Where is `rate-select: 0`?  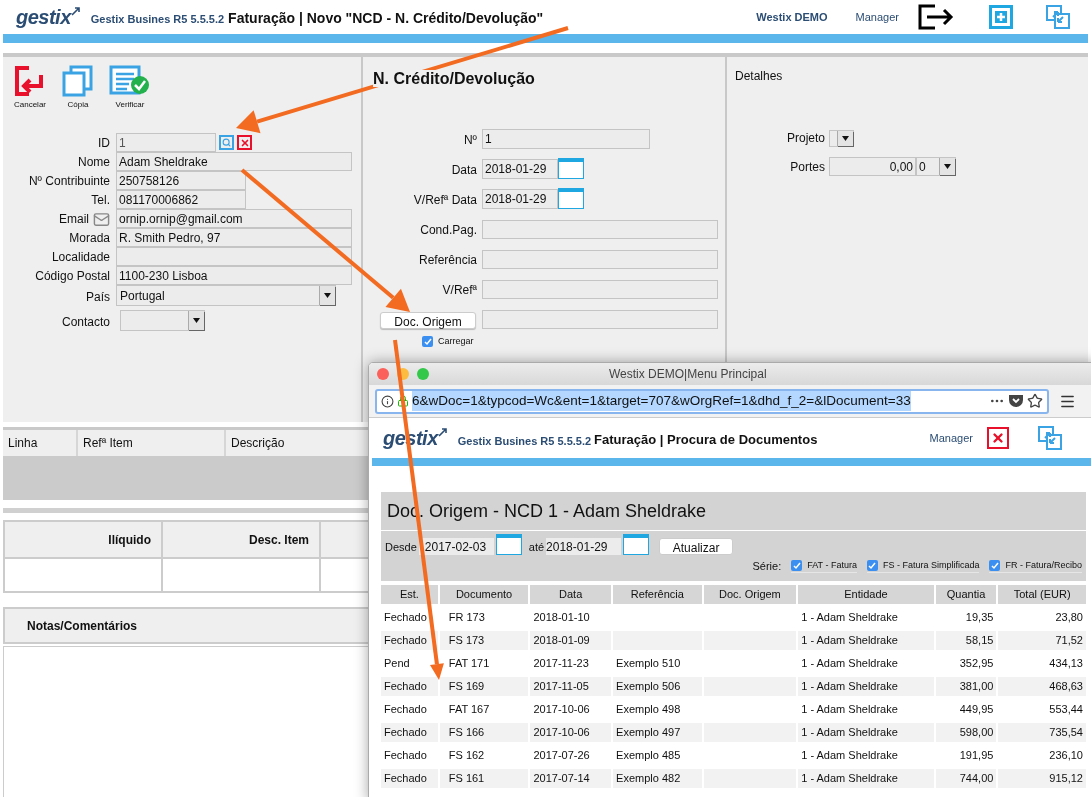
rate-select: 0 is located at coordinates (936, 166).